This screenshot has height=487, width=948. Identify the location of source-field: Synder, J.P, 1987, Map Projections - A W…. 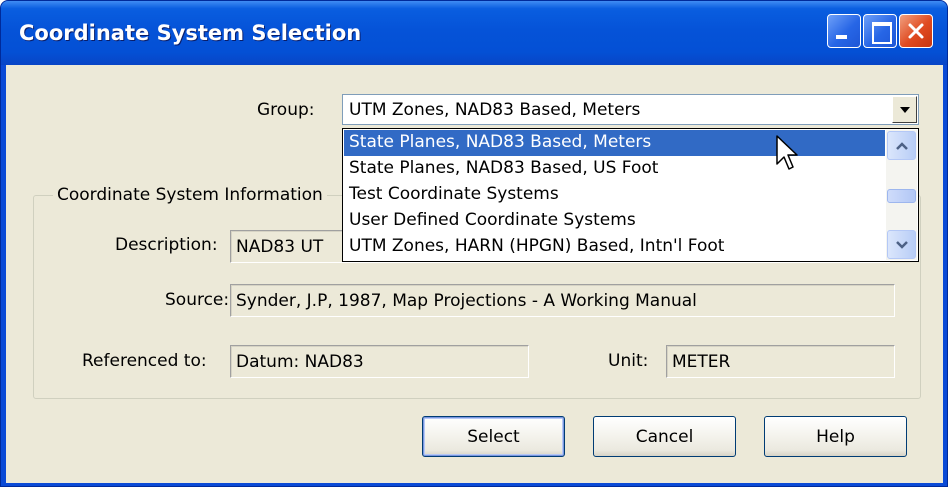
(562, 300).